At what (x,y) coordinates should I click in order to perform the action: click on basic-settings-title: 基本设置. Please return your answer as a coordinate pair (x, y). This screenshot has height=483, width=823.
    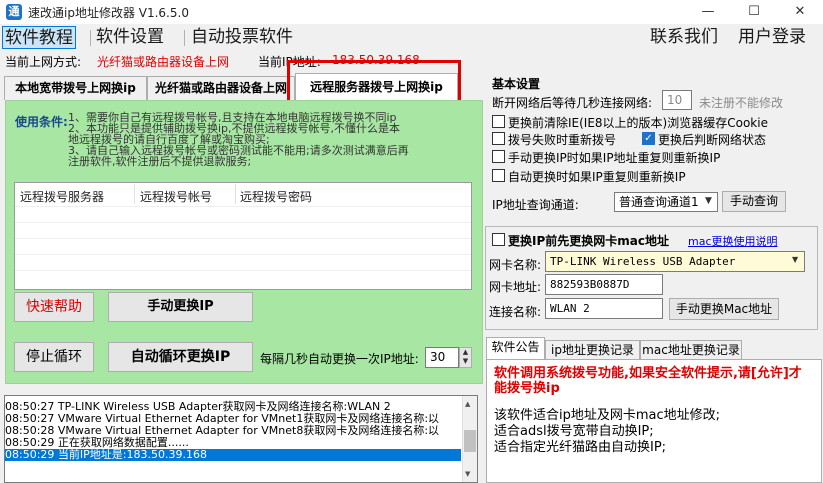
    Looking at the image, I should click on (516, 84).